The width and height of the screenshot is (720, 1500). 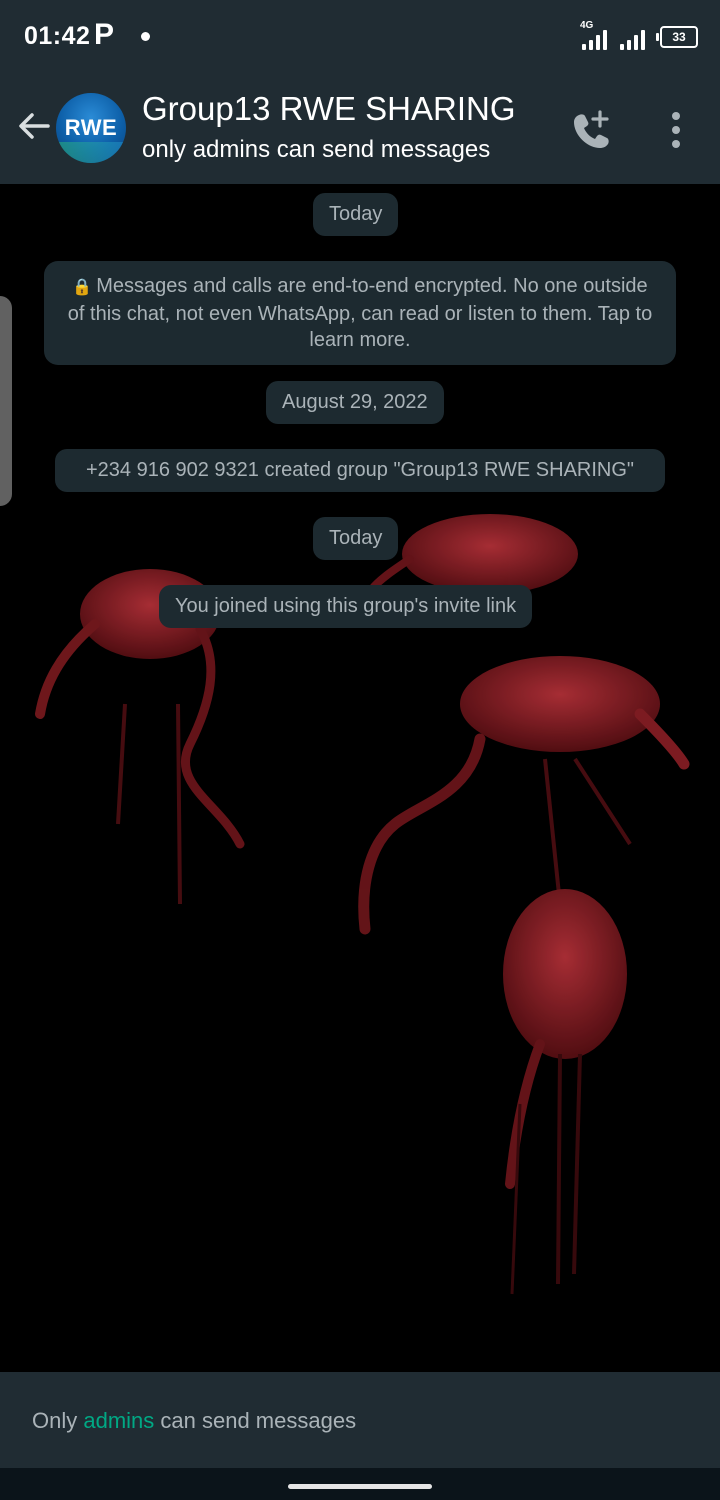 I want to click on status-icons: 4G 33, so click(x=639, y=35).